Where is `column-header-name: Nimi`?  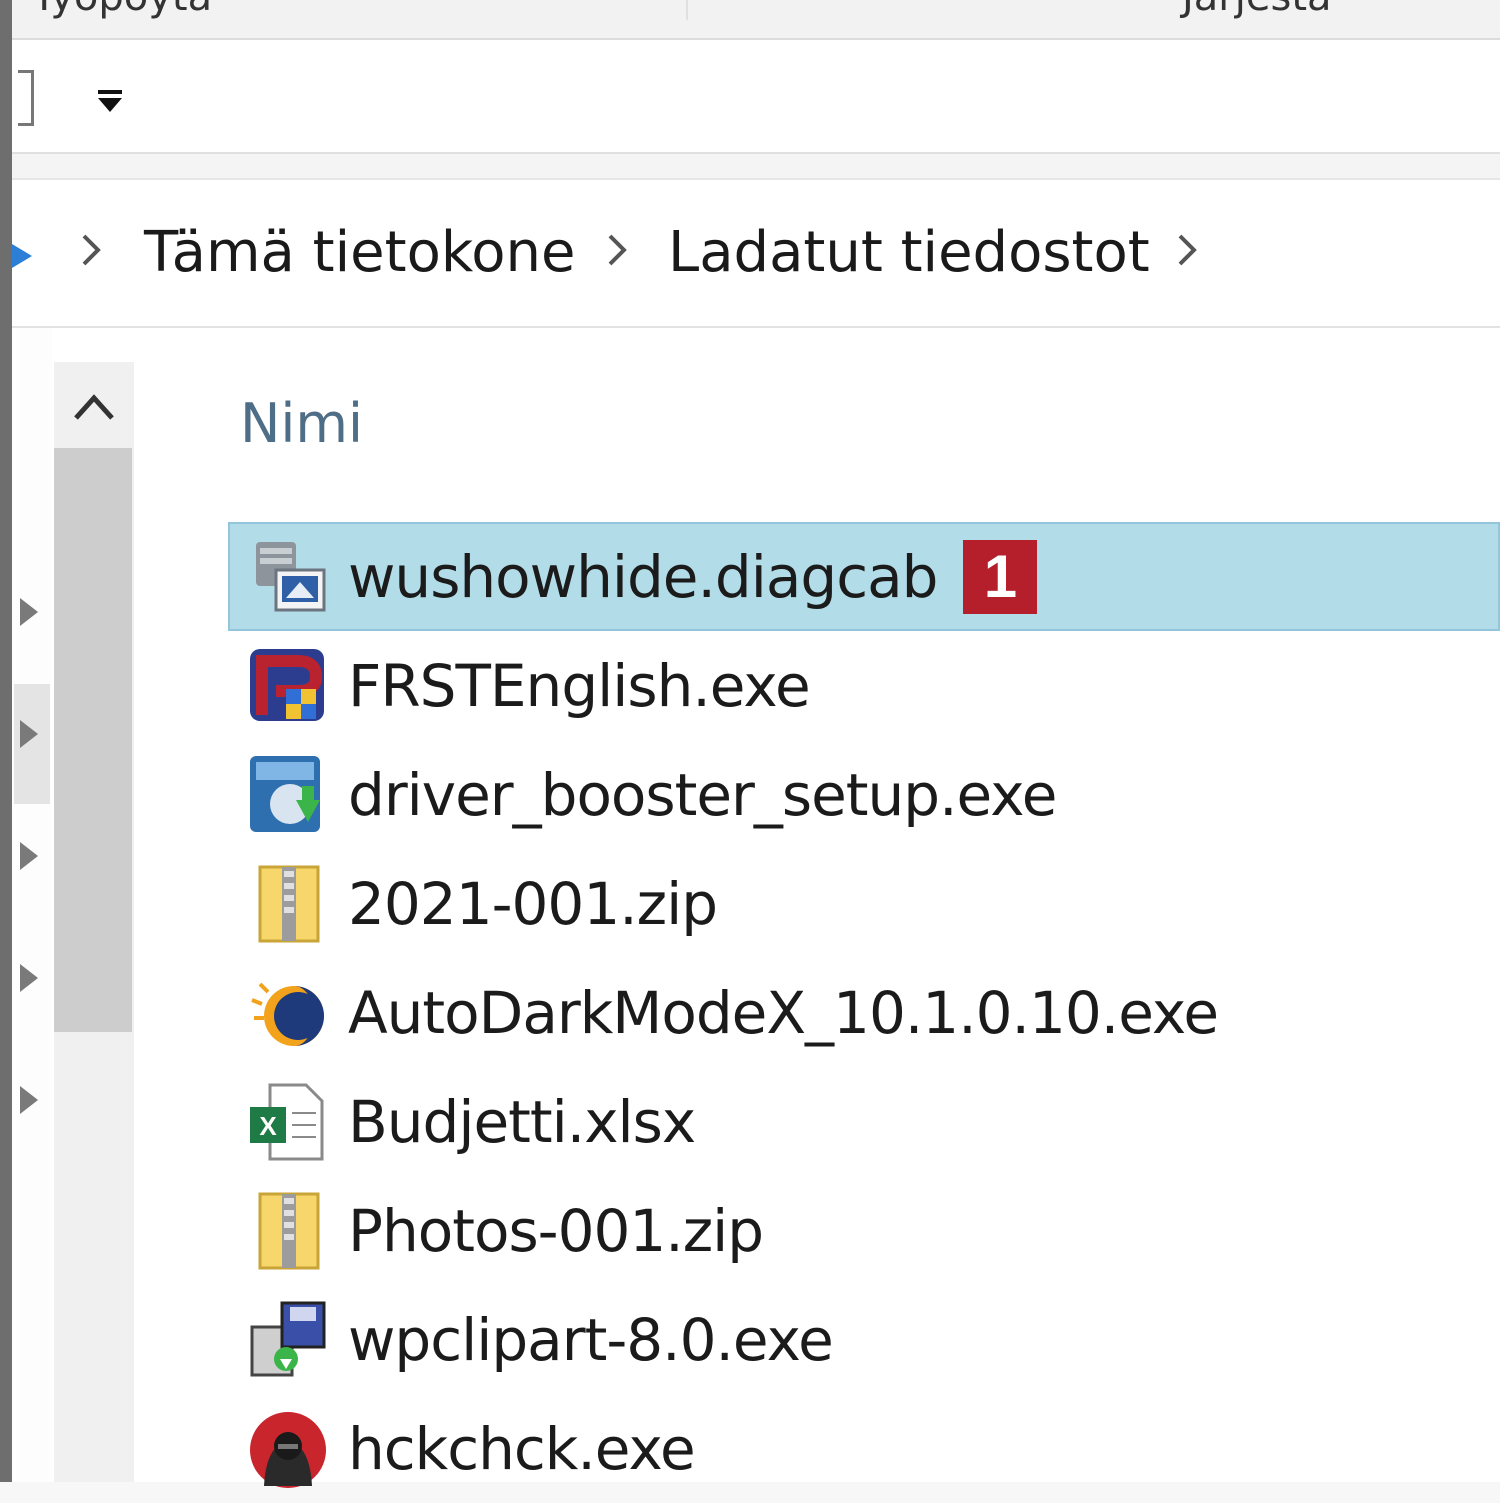
column-header-name: Nimi is located at coordinates (301, 423).